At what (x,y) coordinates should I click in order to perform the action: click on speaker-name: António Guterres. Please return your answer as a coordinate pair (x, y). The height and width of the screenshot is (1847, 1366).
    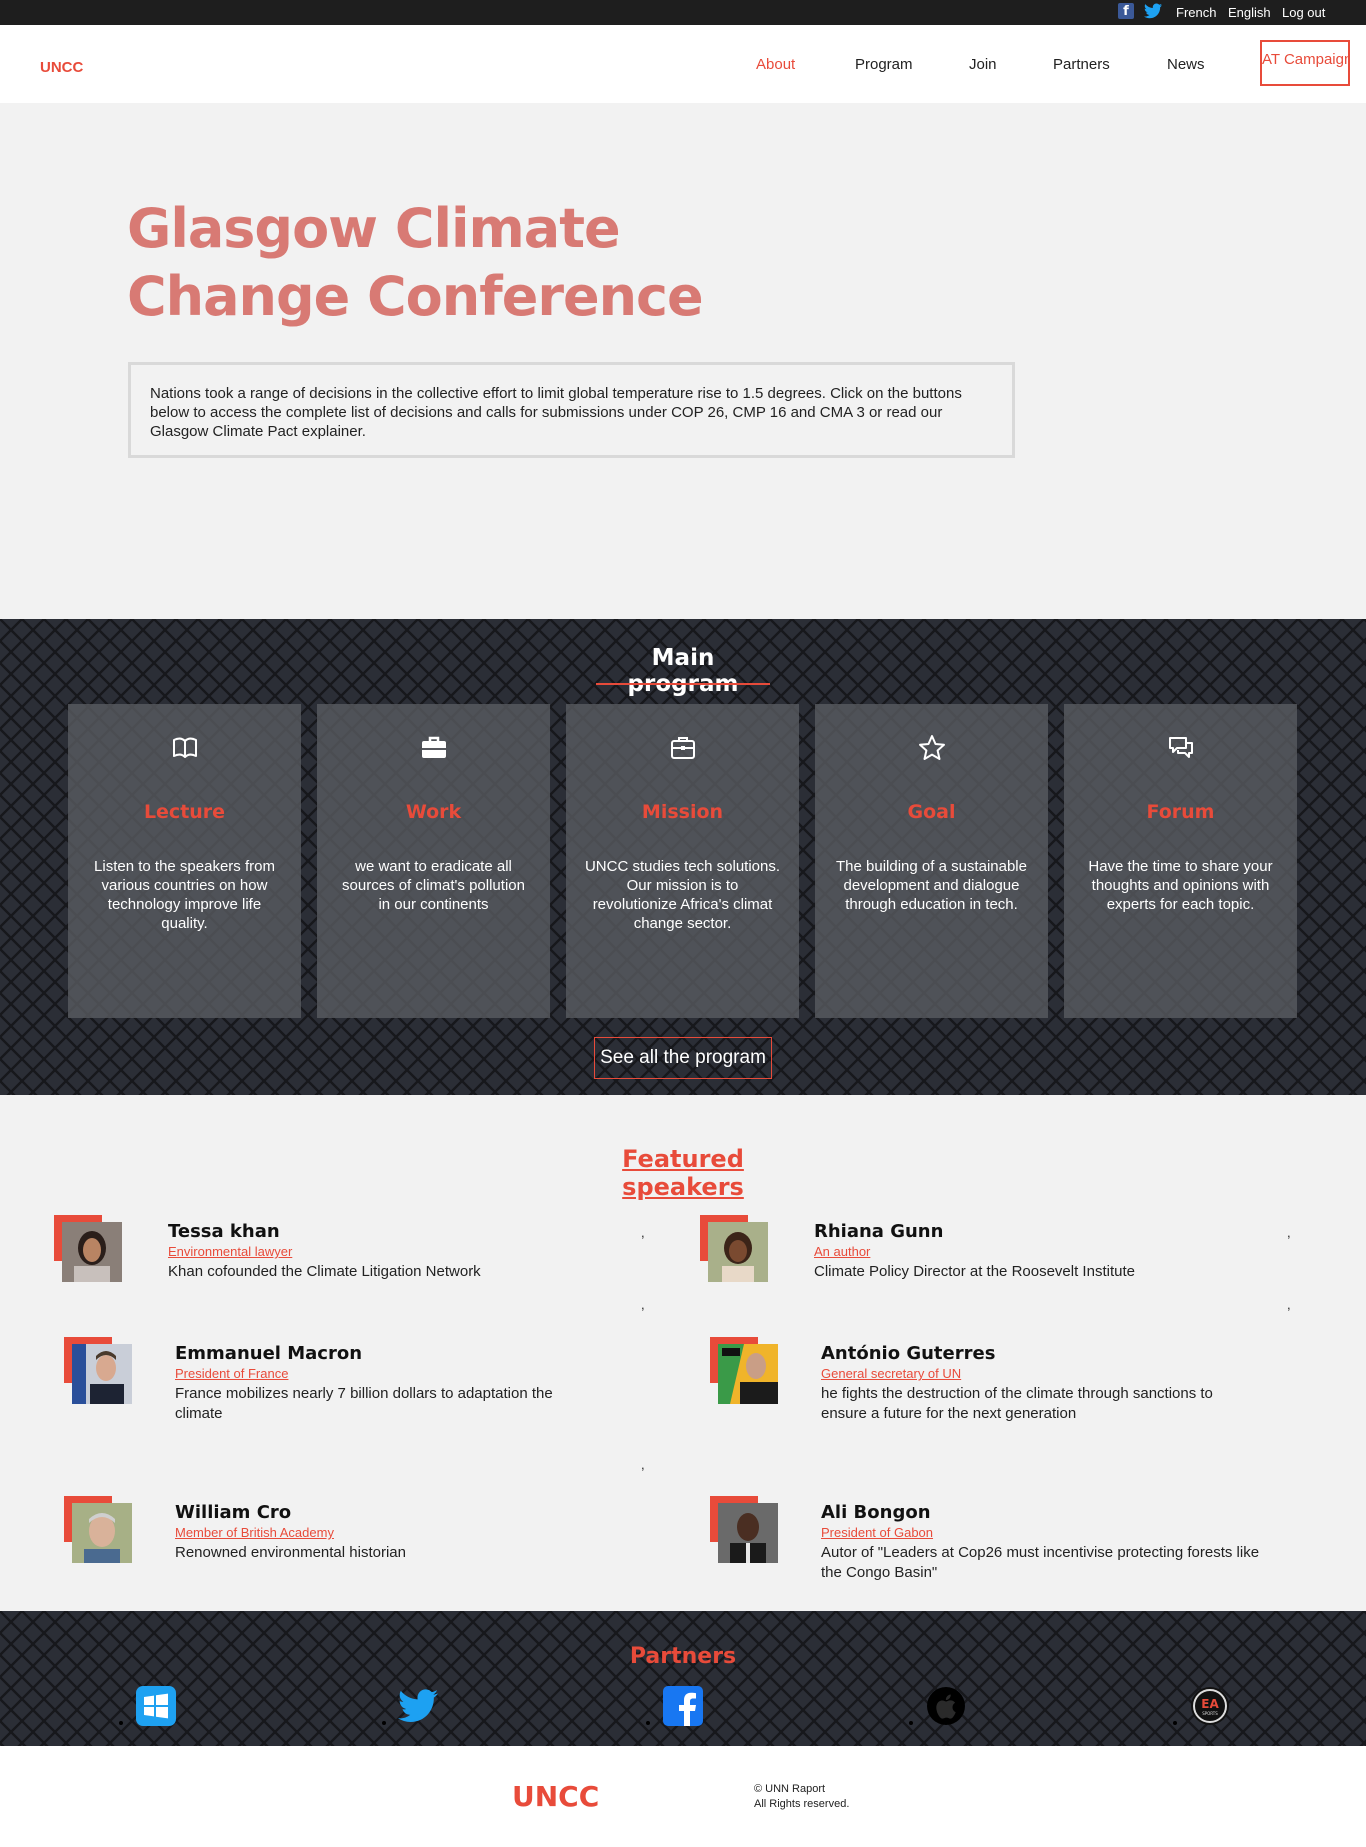
    Looking at the image, I should click on (908, 1353).